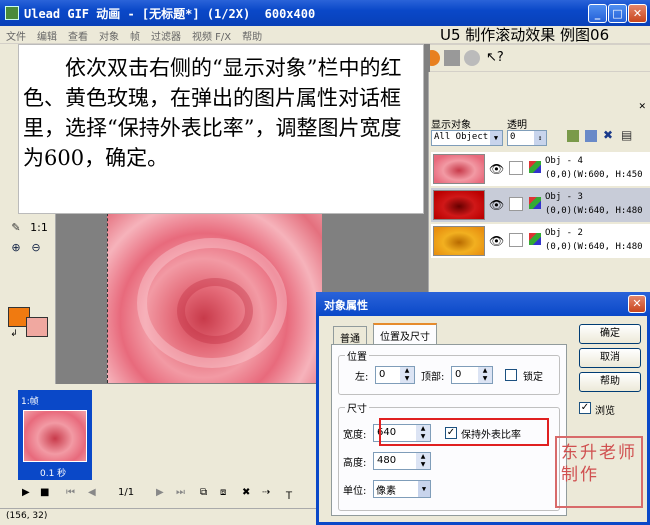 This screenshot has height=525, width=650. I want to click on properties-icon: ▤, so click(627, 135).